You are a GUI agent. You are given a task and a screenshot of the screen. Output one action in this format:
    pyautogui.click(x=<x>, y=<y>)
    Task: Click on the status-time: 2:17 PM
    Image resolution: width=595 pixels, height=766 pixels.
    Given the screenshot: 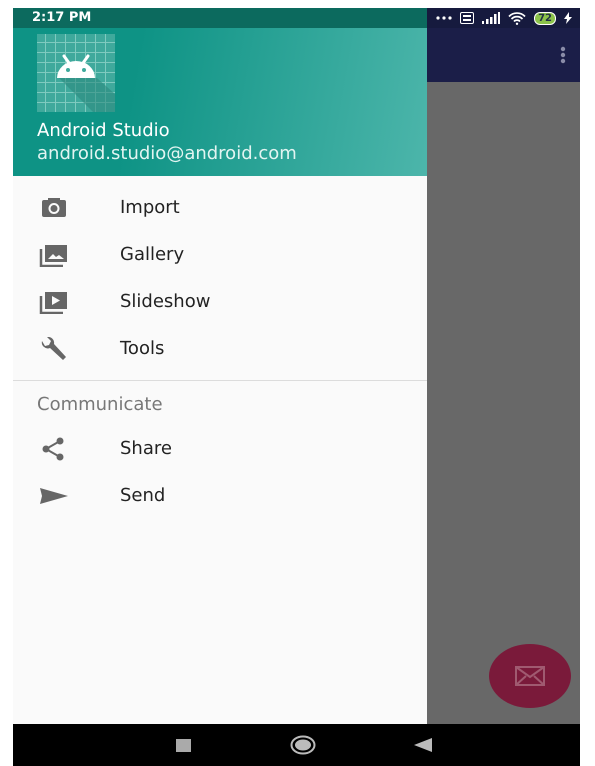 What is the action you would take?
    pyautogui.click(x=62, y=18)
    